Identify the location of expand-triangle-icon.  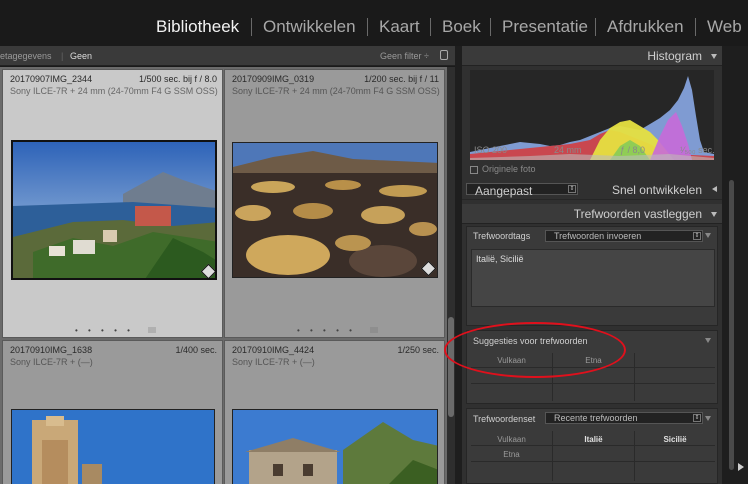
(714, 189).